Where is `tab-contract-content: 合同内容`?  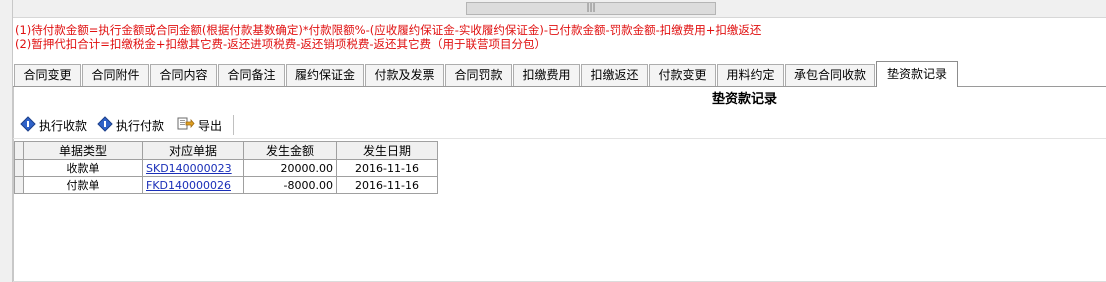 tab-contract-content: 合同内容 is located at coordinates (183, 75).